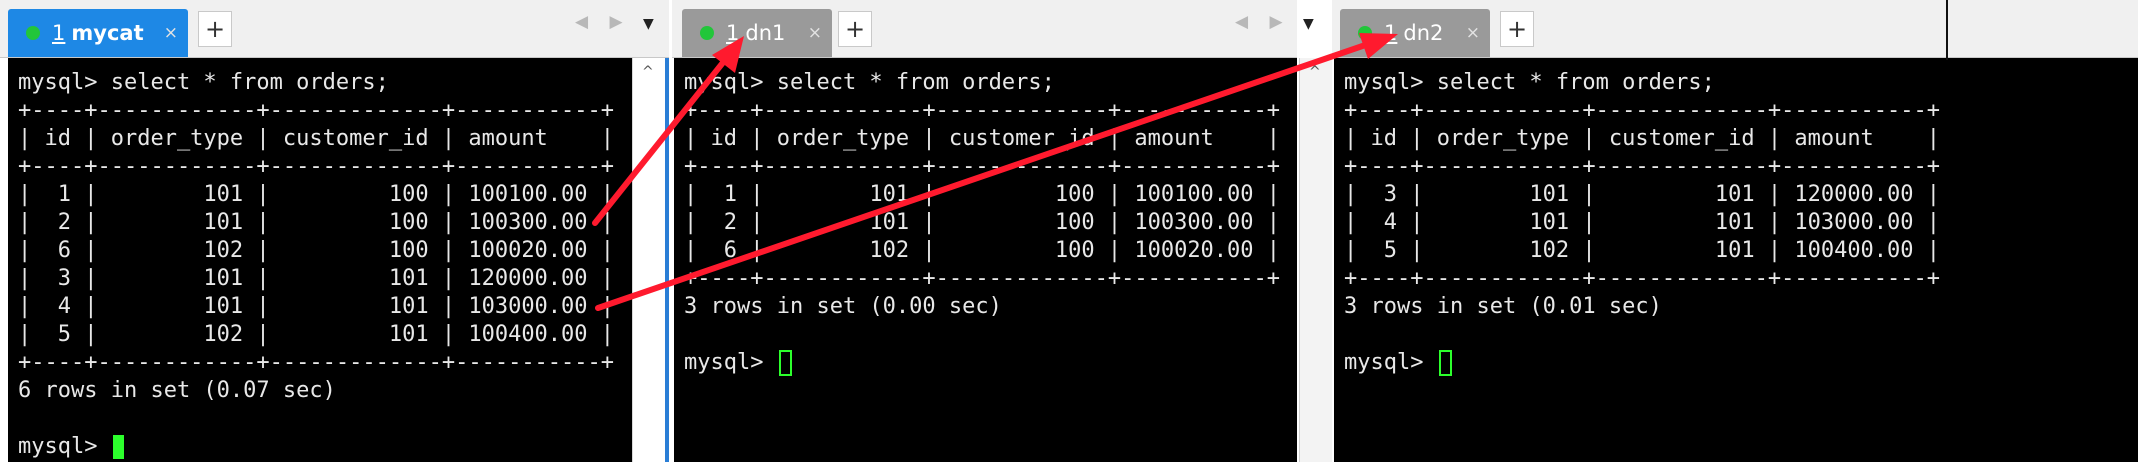 Image resolution: width=2138 pixels, height=462 pixels. What do you see at coordinates (993, 29) in the screenshot?
I see `tab-bar: 1 dn1 × + ◀ ▶ ▼` at bounding box center [993, 29].